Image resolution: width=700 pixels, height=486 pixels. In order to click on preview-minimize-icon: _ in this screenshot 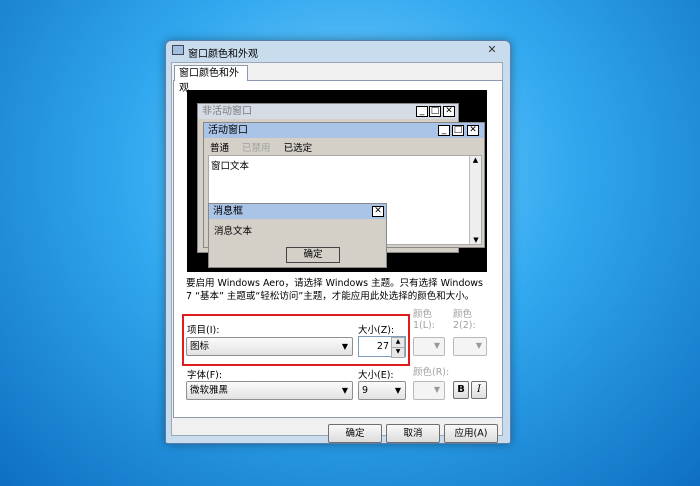, I will do `click(422, 111)`.